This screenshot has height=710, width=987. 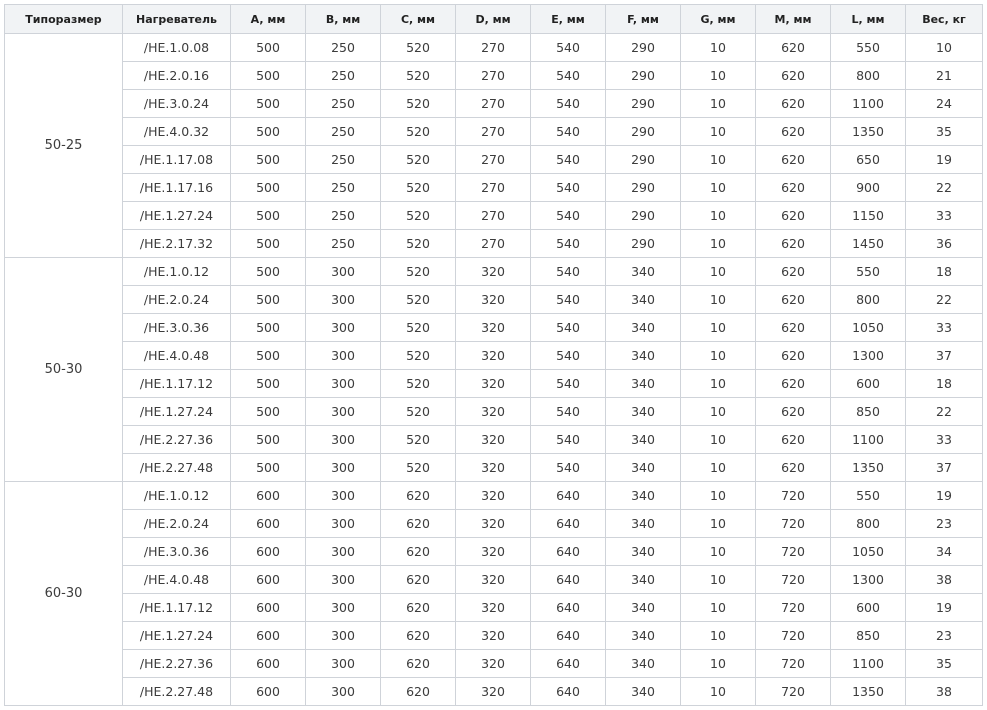 I want to click on table-row: /HE.2.0.24 500 300 520 320 540 340 10 620 800 22, so click(x=494, y=299).